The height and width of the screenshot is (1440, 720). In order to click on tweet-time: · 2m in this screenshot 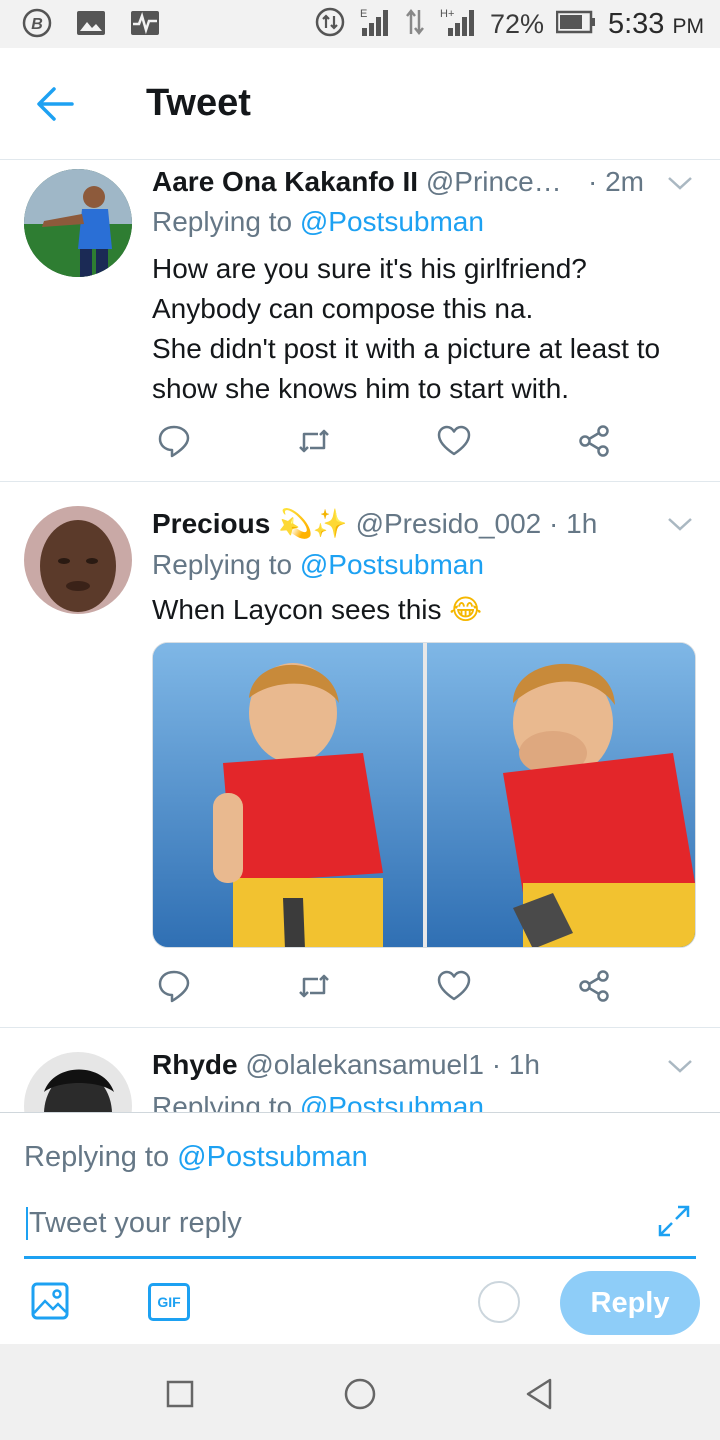, I will do `click(616, 181)`.